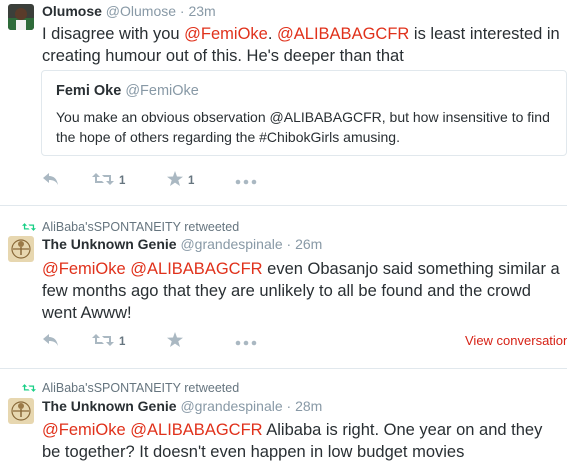 The height and width of the screenshot is (473, 567). Describe the element at coordinates (516, 340) in the screenshot. I see `view-conversation-link: View conversation` at that location.